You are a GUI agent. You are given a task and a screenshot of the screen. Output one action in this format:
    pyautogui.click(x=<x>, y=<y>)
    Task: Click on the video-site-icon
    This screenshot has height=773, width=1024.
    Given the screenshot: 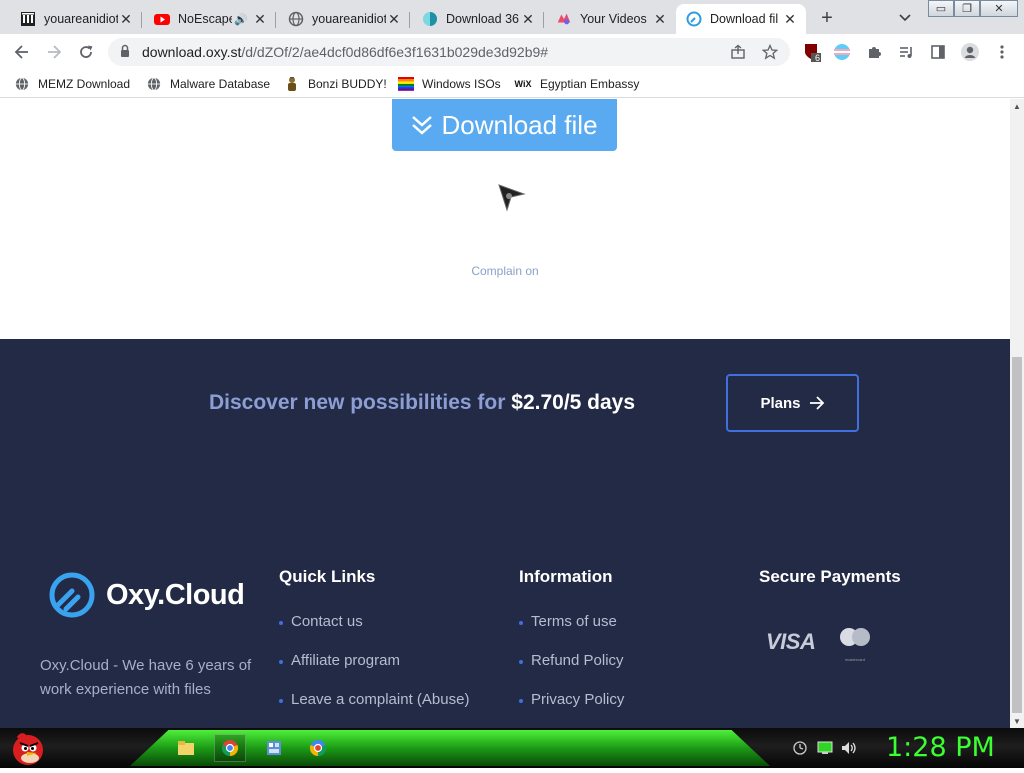 What is the action you would take?
    pyautogui.click(x=564, y=19)
    